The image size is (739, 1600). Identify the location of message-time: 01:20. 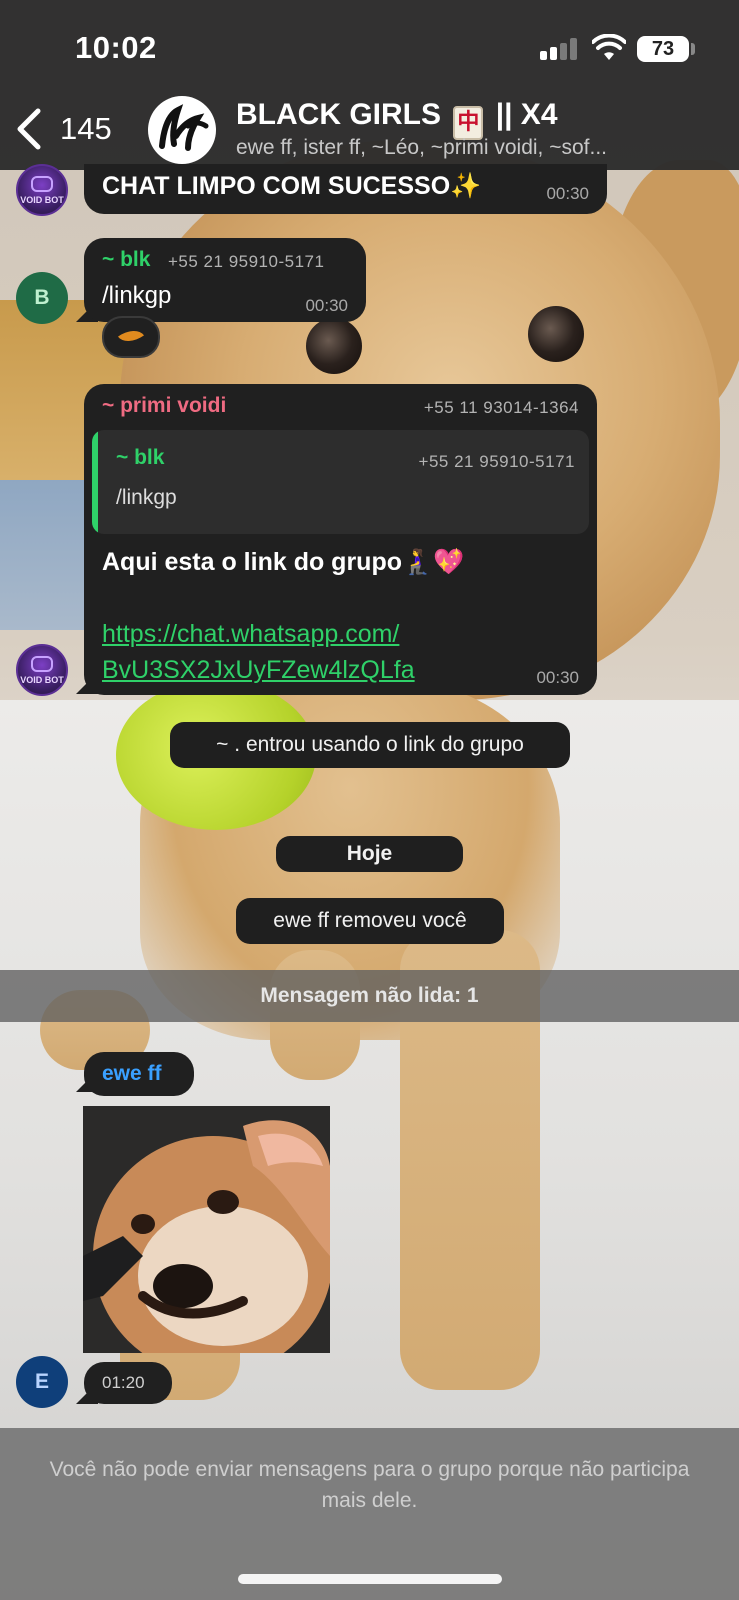
(123, 1382).